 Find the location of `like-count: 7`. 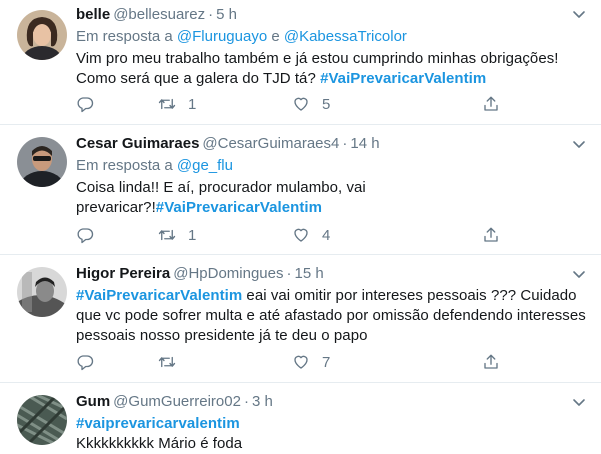

like-count: 7 is located at coordinates (326, 362).